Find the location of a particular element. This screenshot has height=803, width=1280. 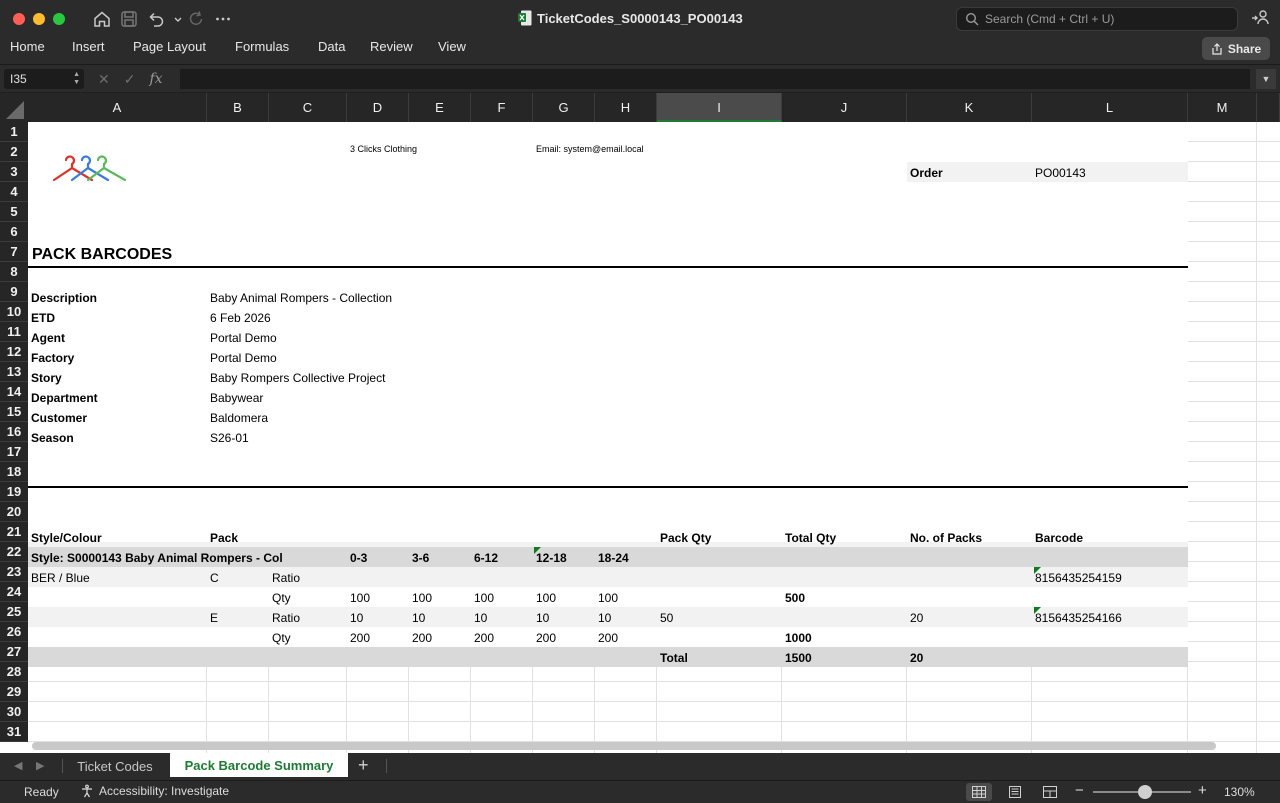

formula-input is located at coordinates (715, 79).